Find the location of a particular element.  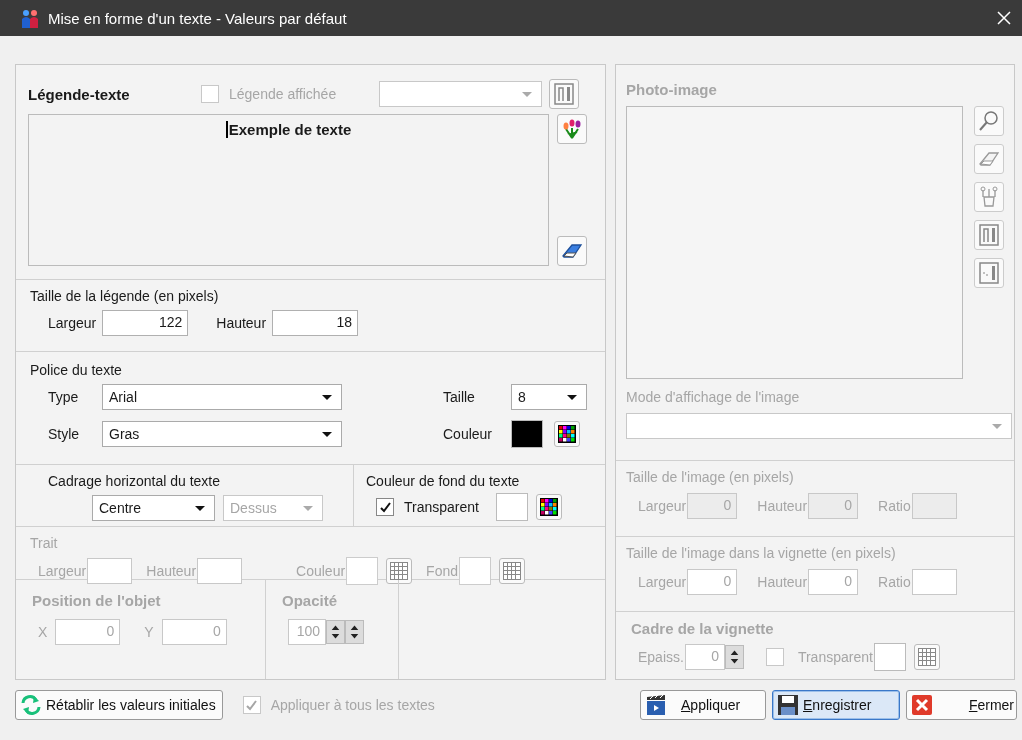

input-field: 18 is located at coordinates (315, 323).